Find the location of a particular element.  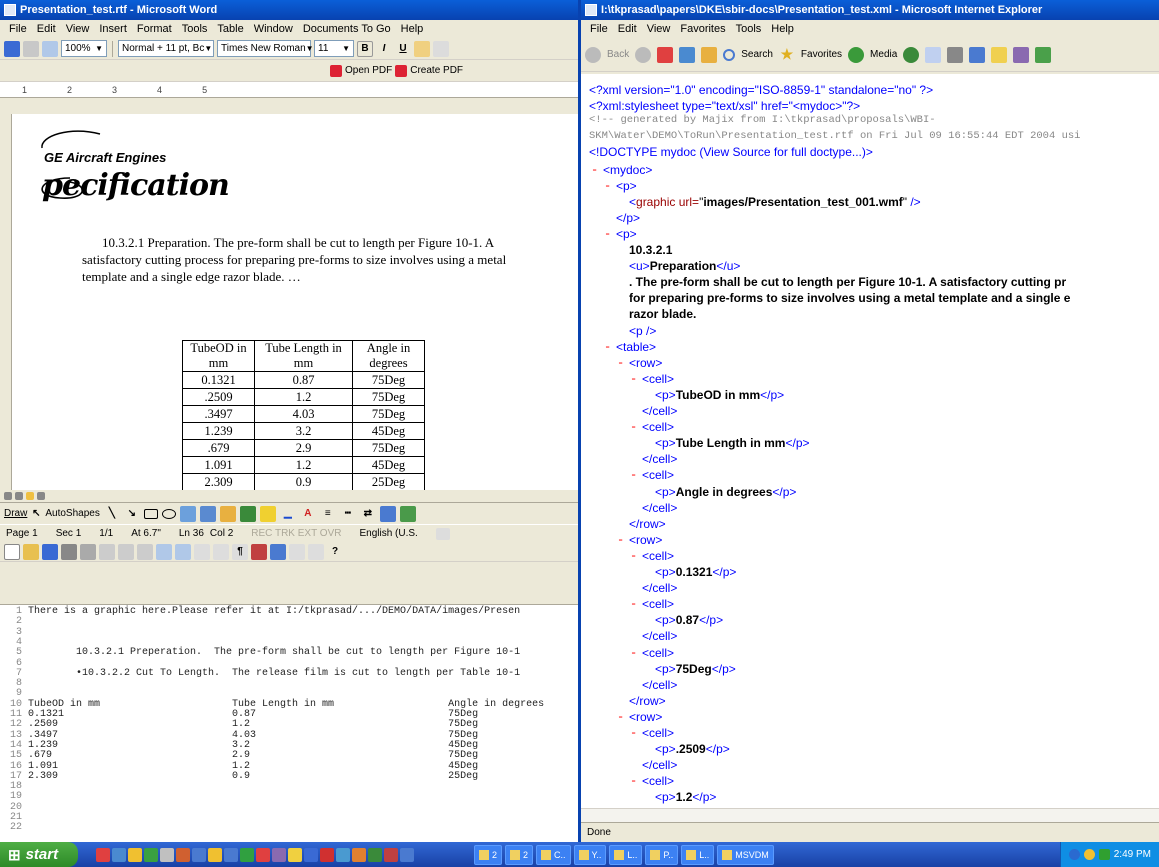

print-view-icon is located at coordinates (30, 496).